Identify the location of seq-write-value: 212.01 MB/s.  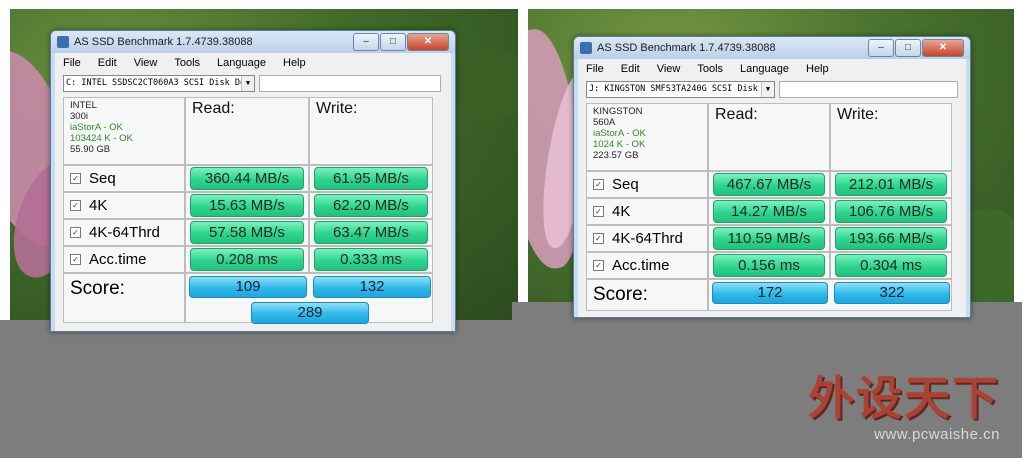
(891, 184).